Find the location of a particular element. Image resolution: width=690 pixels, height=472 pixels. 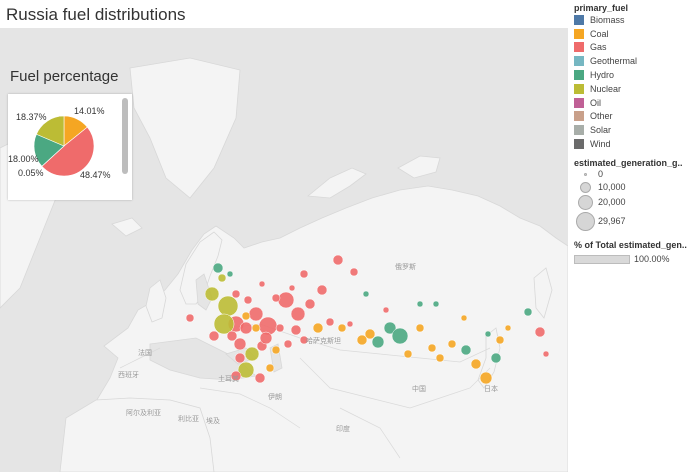

pct-legend-title: % of Total estimated_gen.. is located at coordinates (630, 244).